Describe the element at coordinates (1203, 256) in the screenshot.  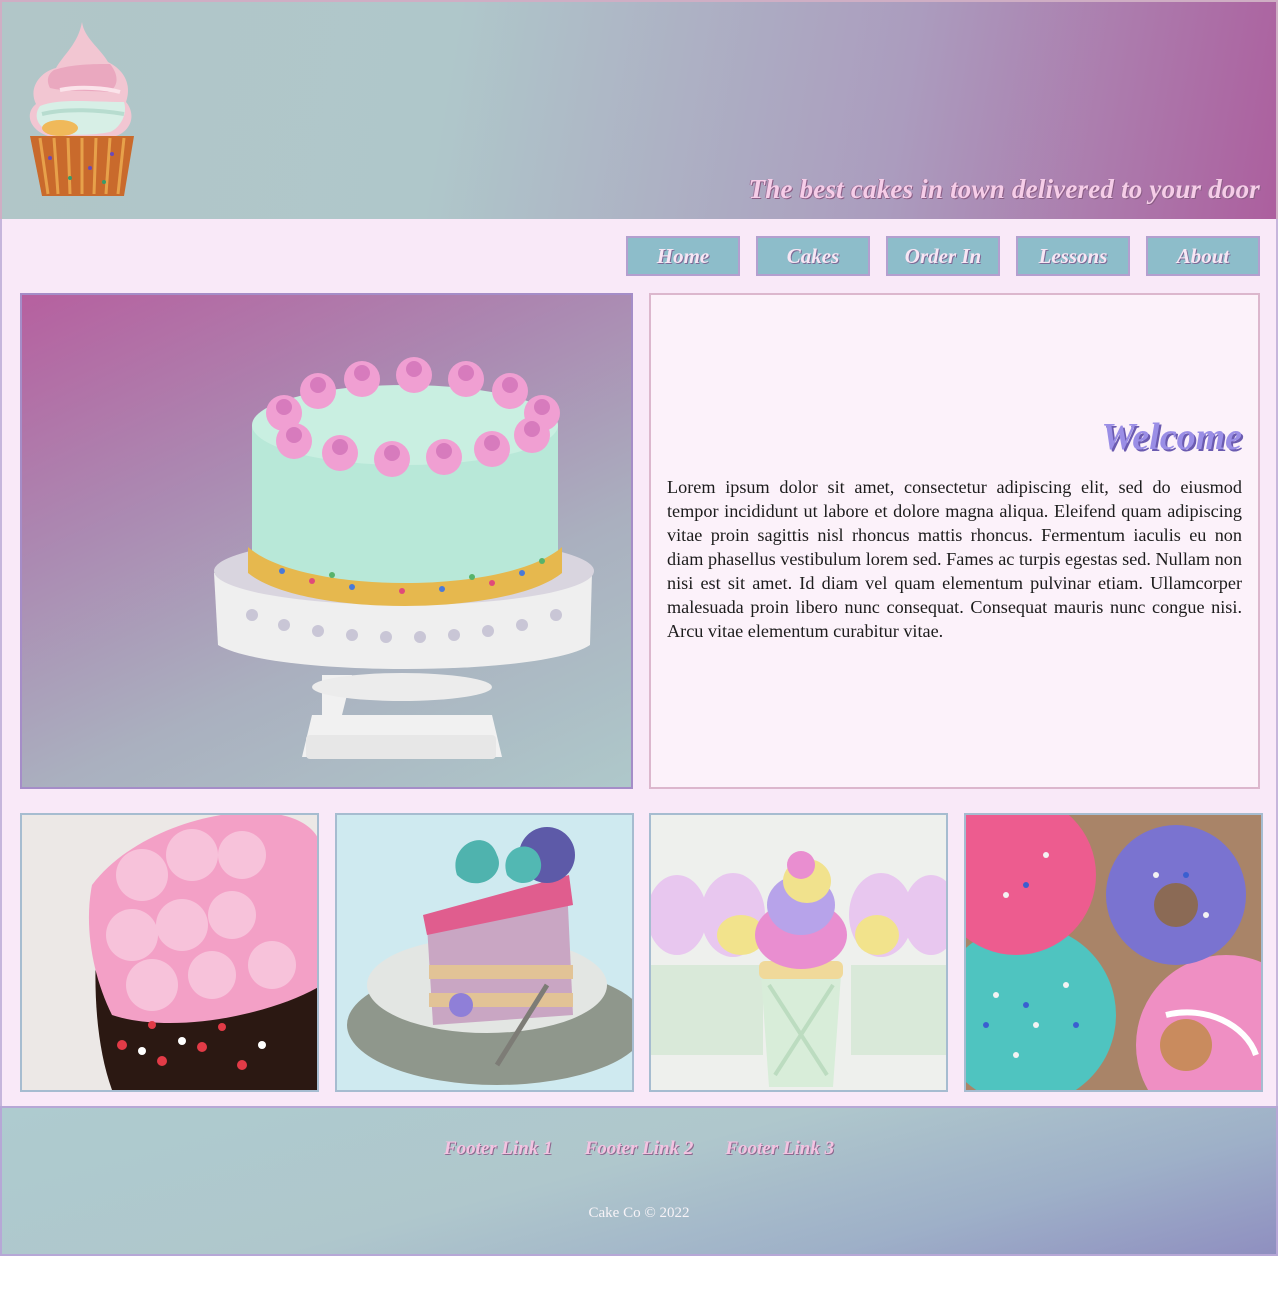
I see `nav-about-button: About` at that location.